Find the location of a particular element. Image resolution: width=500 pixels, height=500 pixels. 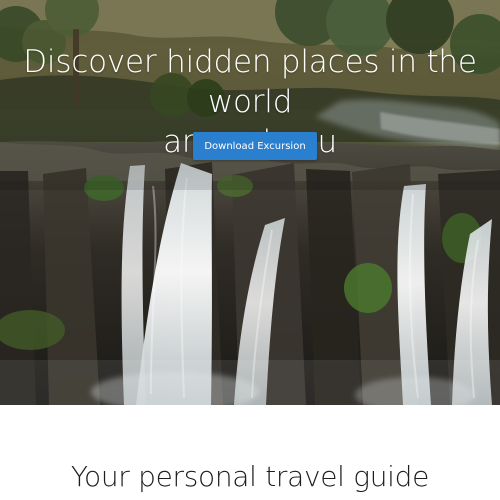

hero-headline-line-1: Discover hidden places in the world is located at coordinates (250, 82).